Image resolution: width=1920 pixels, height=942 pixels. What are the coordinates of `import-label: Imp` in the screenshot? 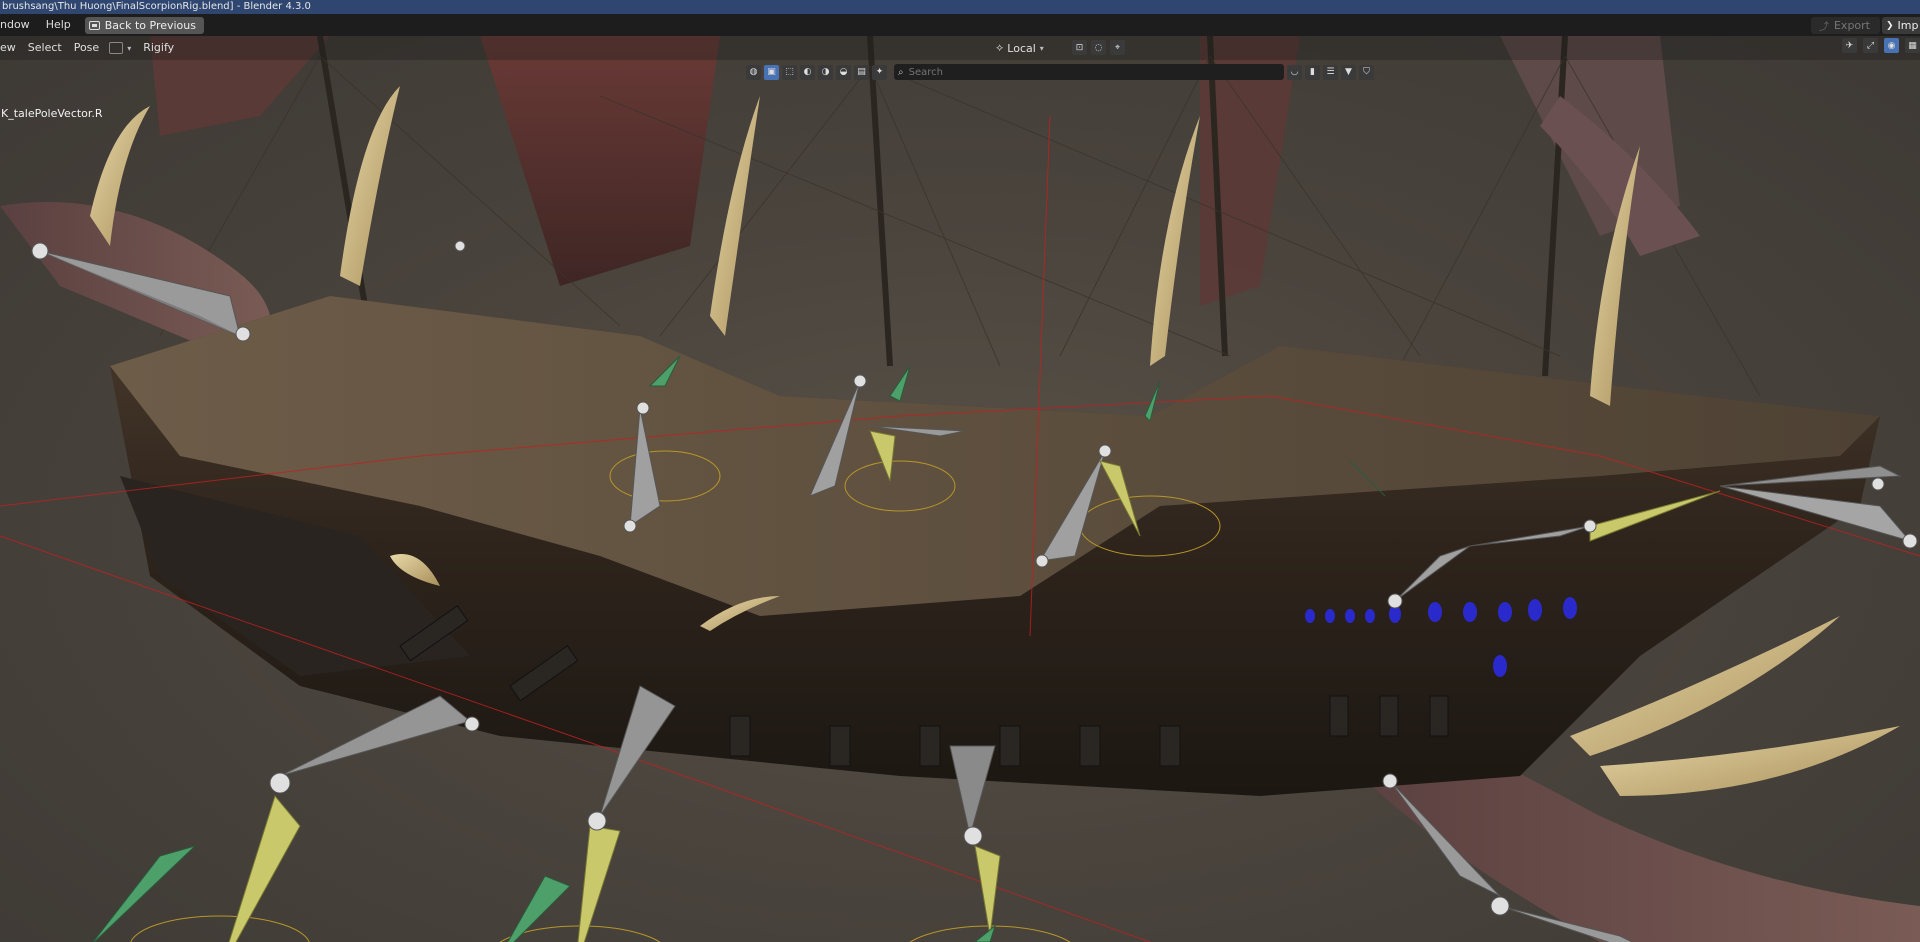 It's located at (1908, 25).